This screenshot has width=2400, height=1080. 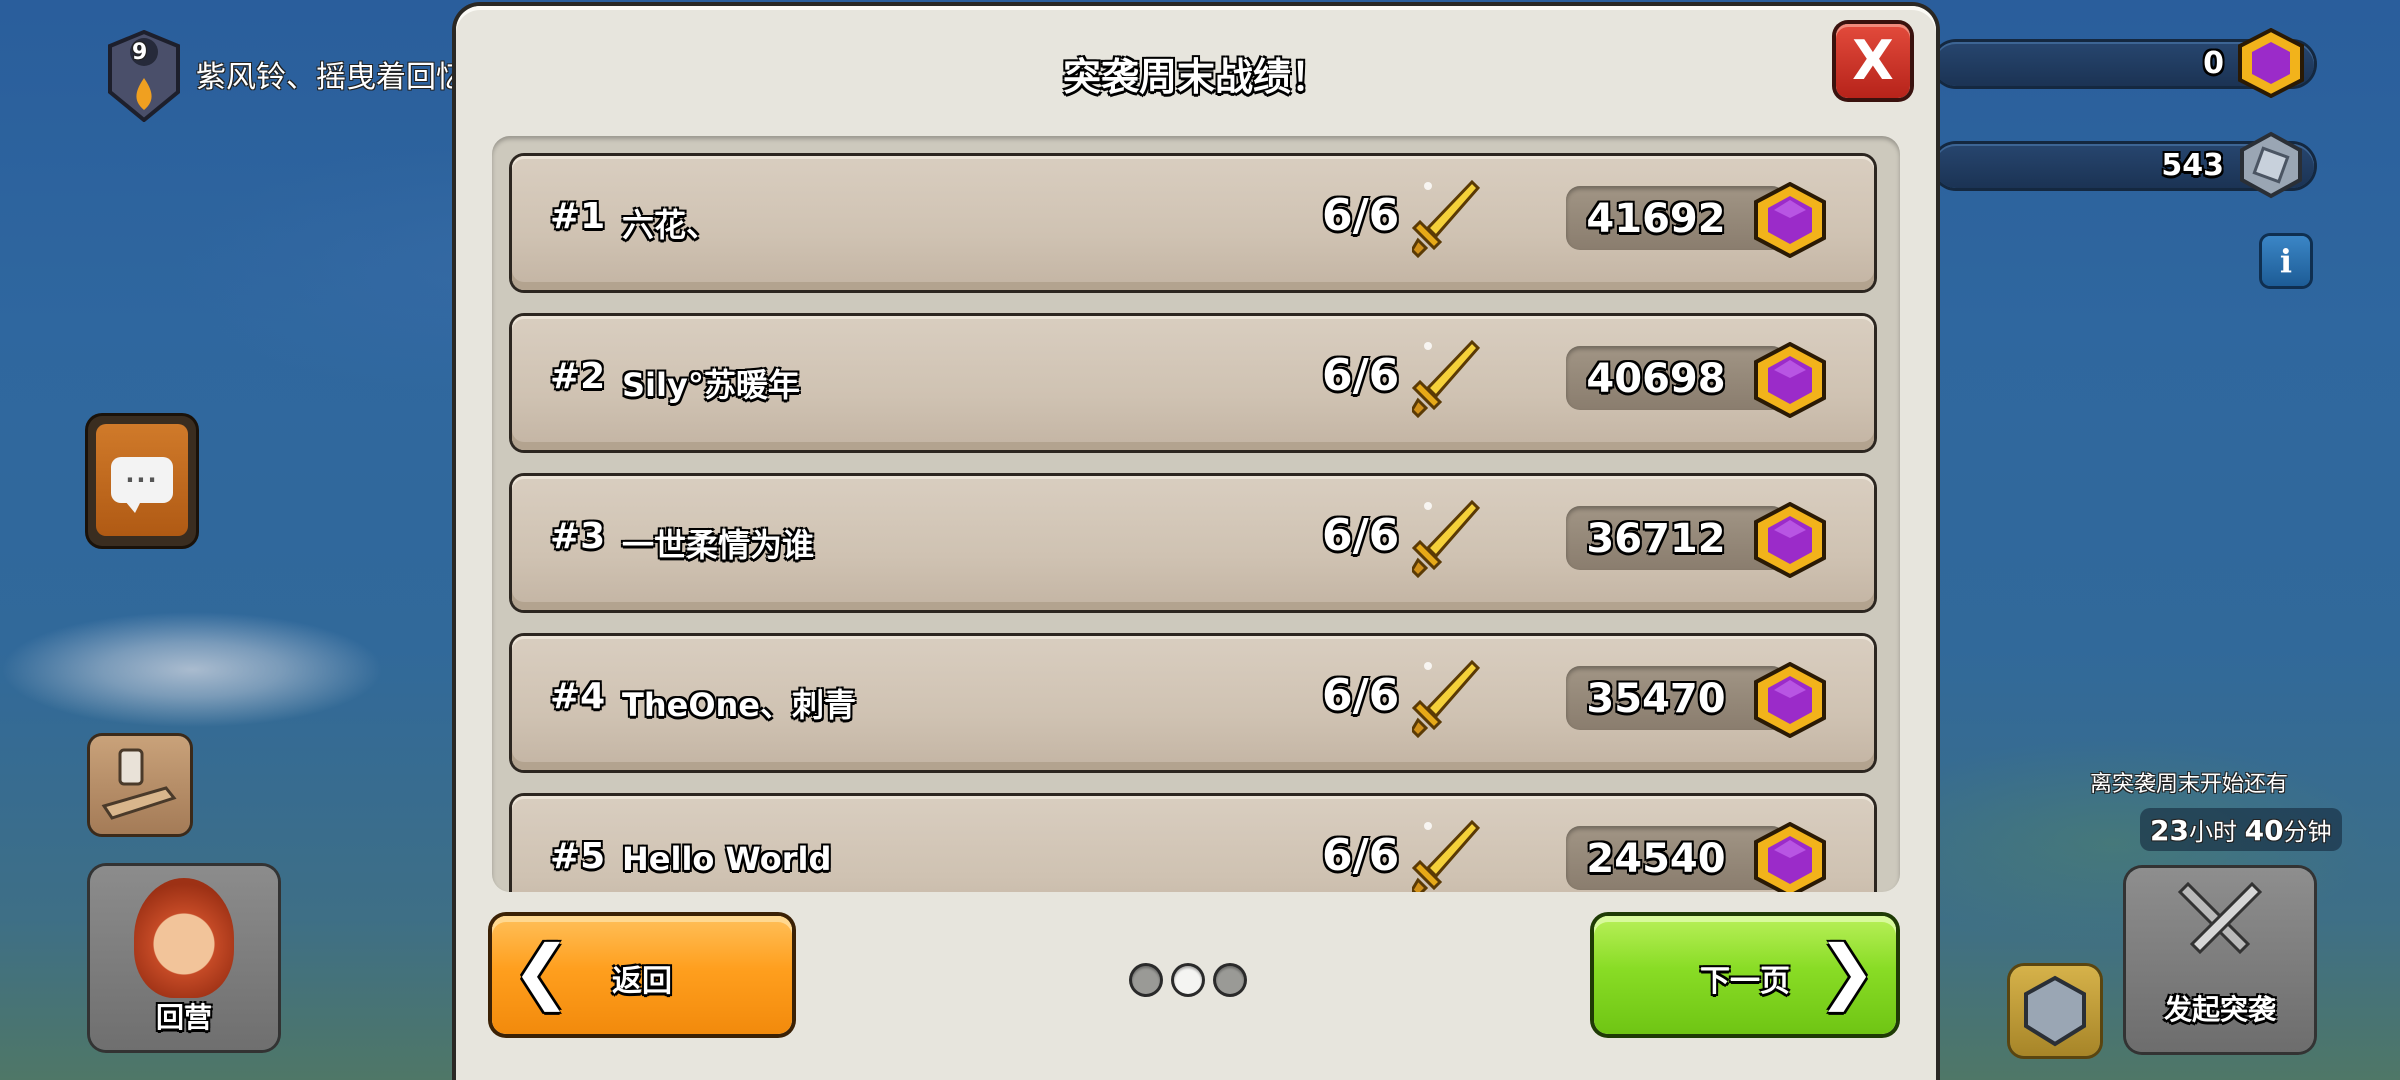 I want to click on page-indicator, so click(x=1188, y=980).